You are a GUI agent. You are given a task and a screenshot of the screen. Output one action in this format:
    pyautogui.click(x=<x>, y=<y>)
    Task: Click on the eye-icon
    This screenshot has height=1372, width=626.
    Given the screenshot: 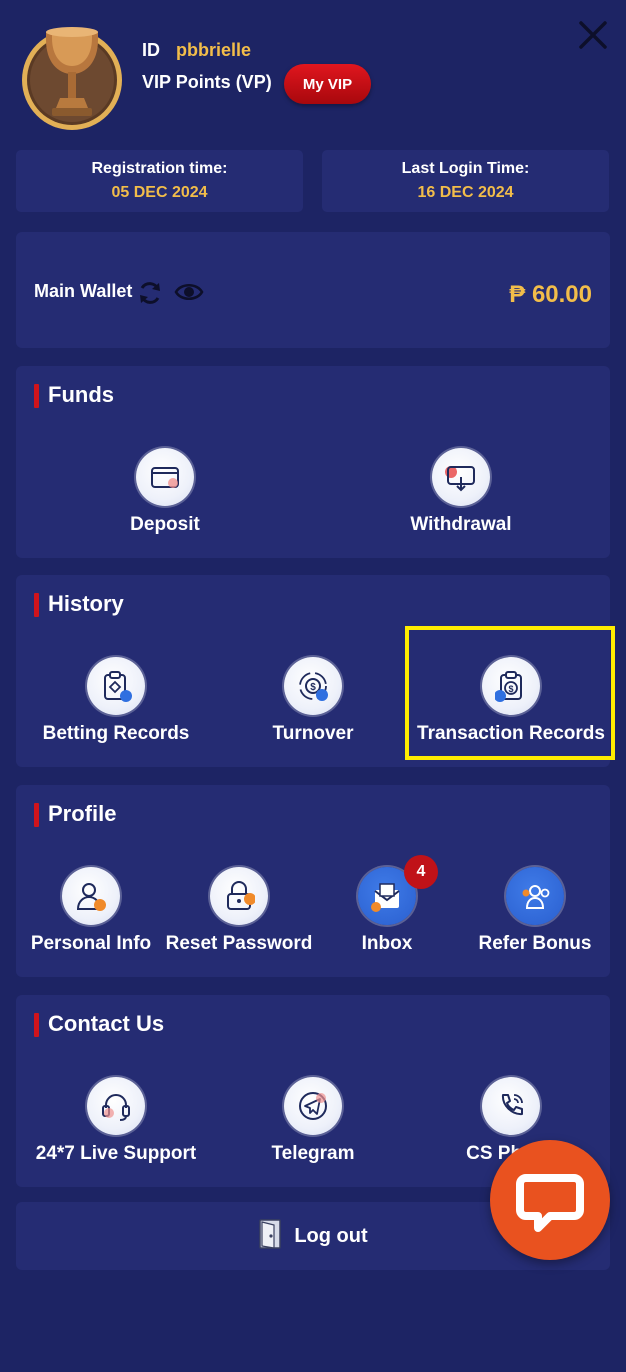 What is the action you would take?
    pyautogui.click(x=189, y=292)
    